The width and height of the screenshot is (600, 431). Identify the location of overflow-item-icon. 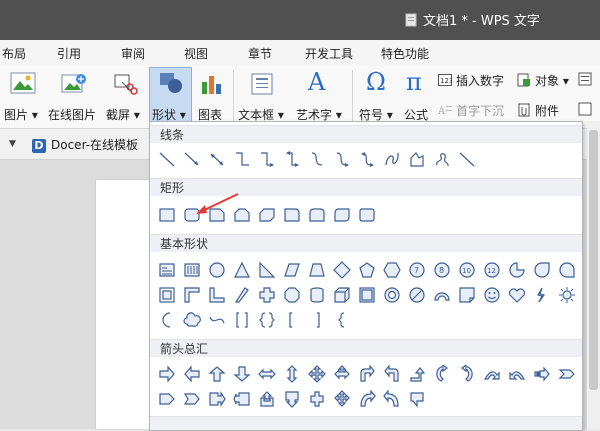
(585, 110).